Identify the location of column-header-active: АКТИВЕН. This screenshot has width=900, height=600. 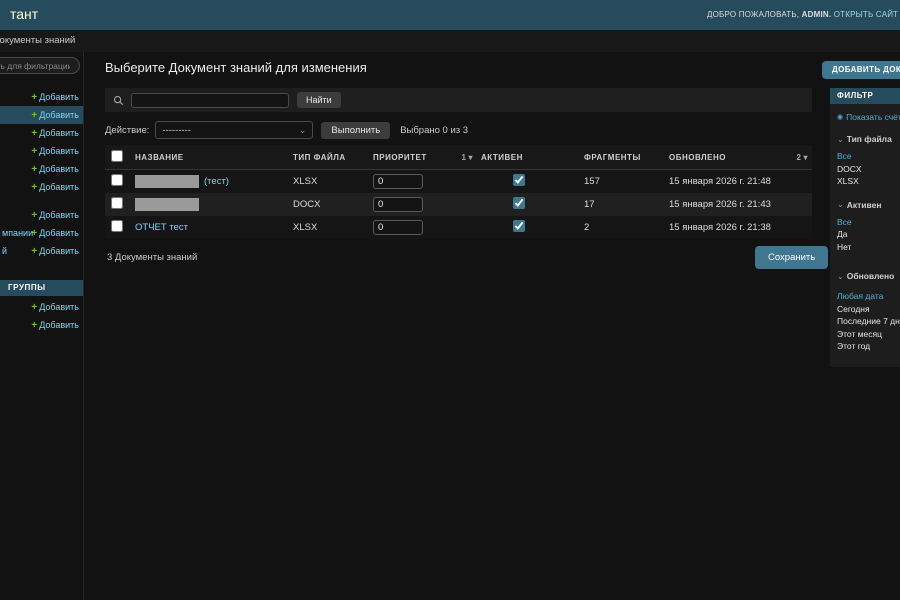
(528, 157).